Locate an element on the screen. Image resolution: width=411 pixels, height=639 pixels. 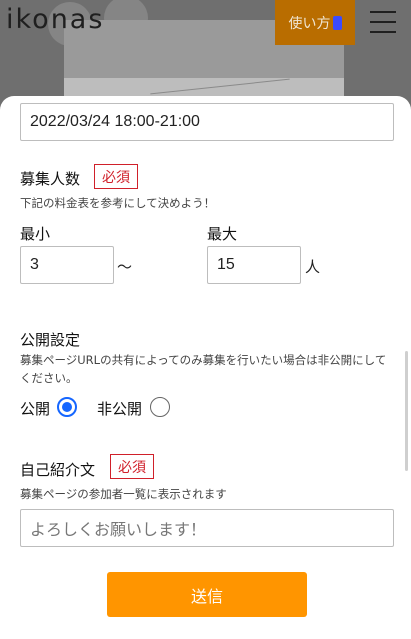
private-label: 非公開 is located at coordinates (119, 408).